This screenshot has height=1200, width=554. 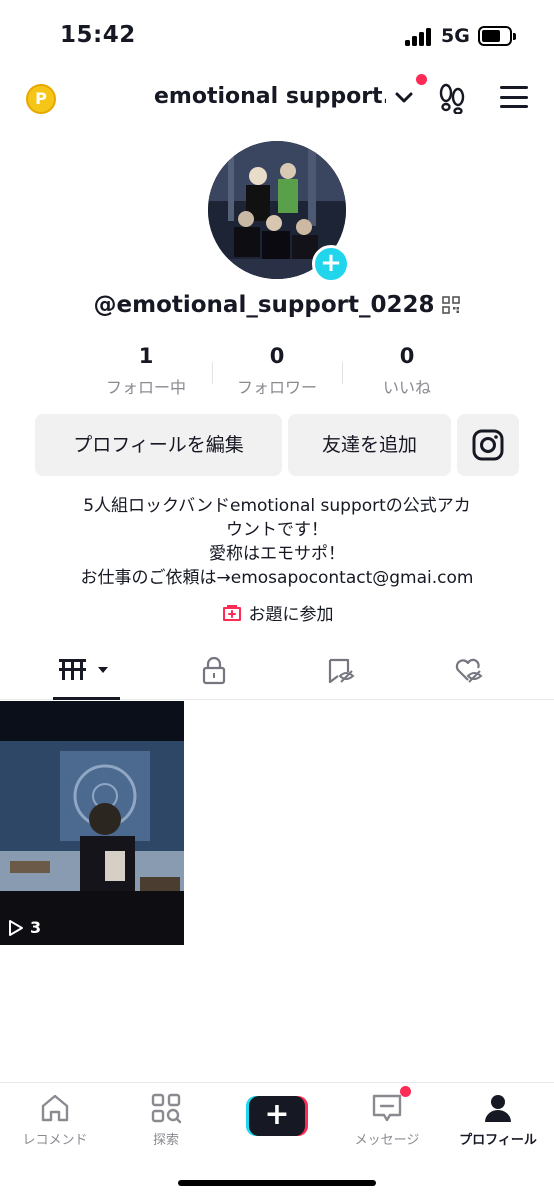 I want to click on bio-line: ウントです！, so click(x=277, y=530).